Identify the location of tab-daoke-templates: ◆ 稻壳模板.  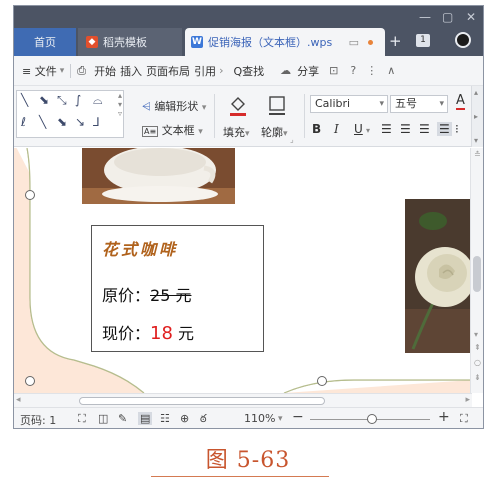
(130, 42).